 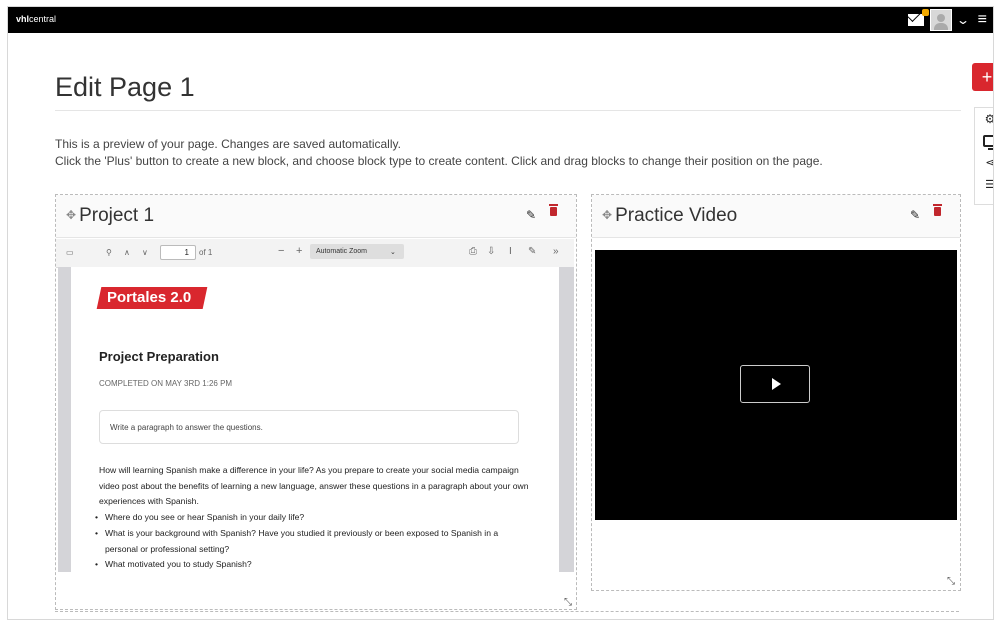 I want to click on top-navbar: vhlcentral ⌄ ≡, so click(x=500, y=20).